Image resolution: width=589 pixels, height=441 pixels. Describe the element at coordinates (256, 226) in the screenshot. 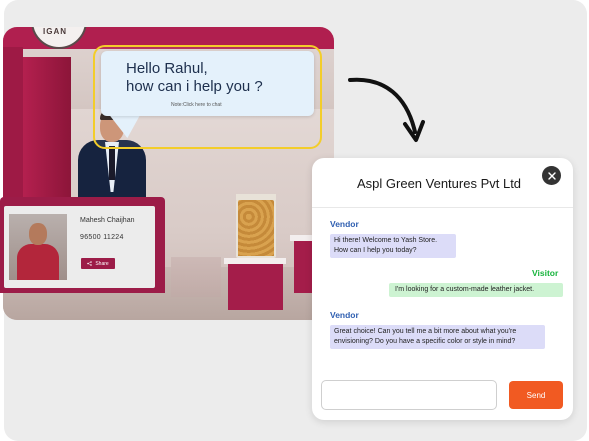

I see `product-snack-bag` at that location.